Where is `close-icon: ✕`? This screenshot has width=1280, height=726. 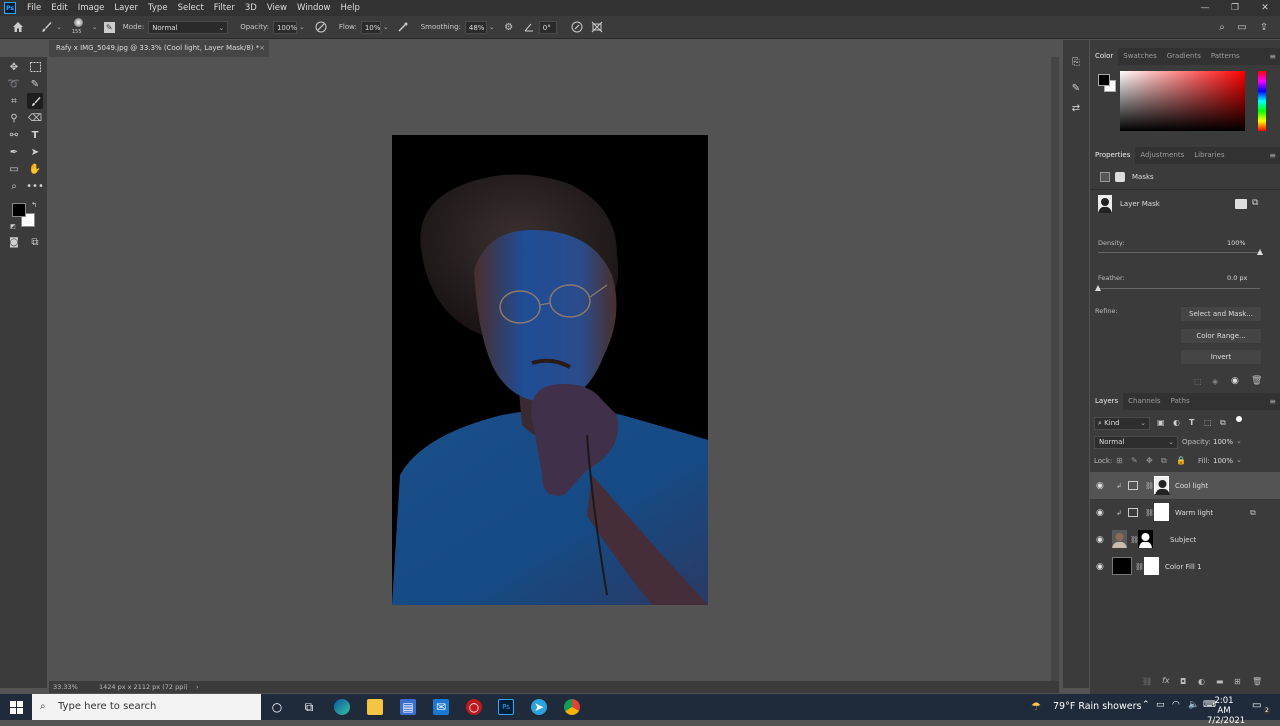
close-icon: ✕ is located at coordinates (1265, 8).